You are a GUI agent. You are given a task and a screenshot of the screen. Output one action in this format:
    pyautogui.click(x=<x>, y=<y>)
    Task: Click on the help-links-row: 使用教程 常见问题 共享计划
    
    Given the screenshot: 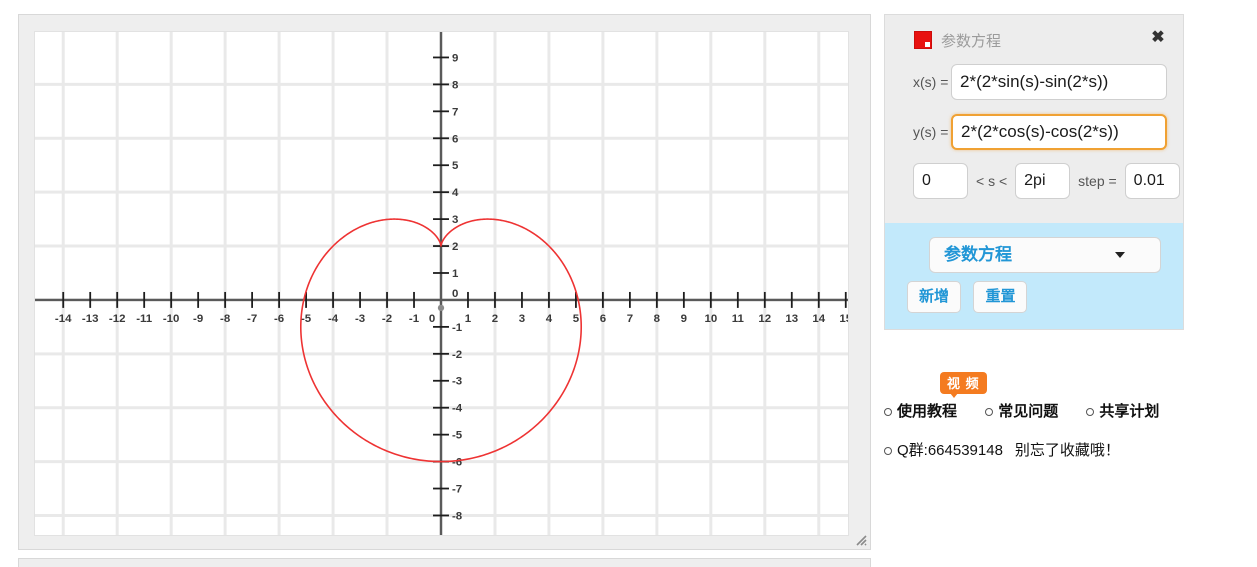 What is the action you would take?
    pyautogui.click(x=1044, y=410)
    